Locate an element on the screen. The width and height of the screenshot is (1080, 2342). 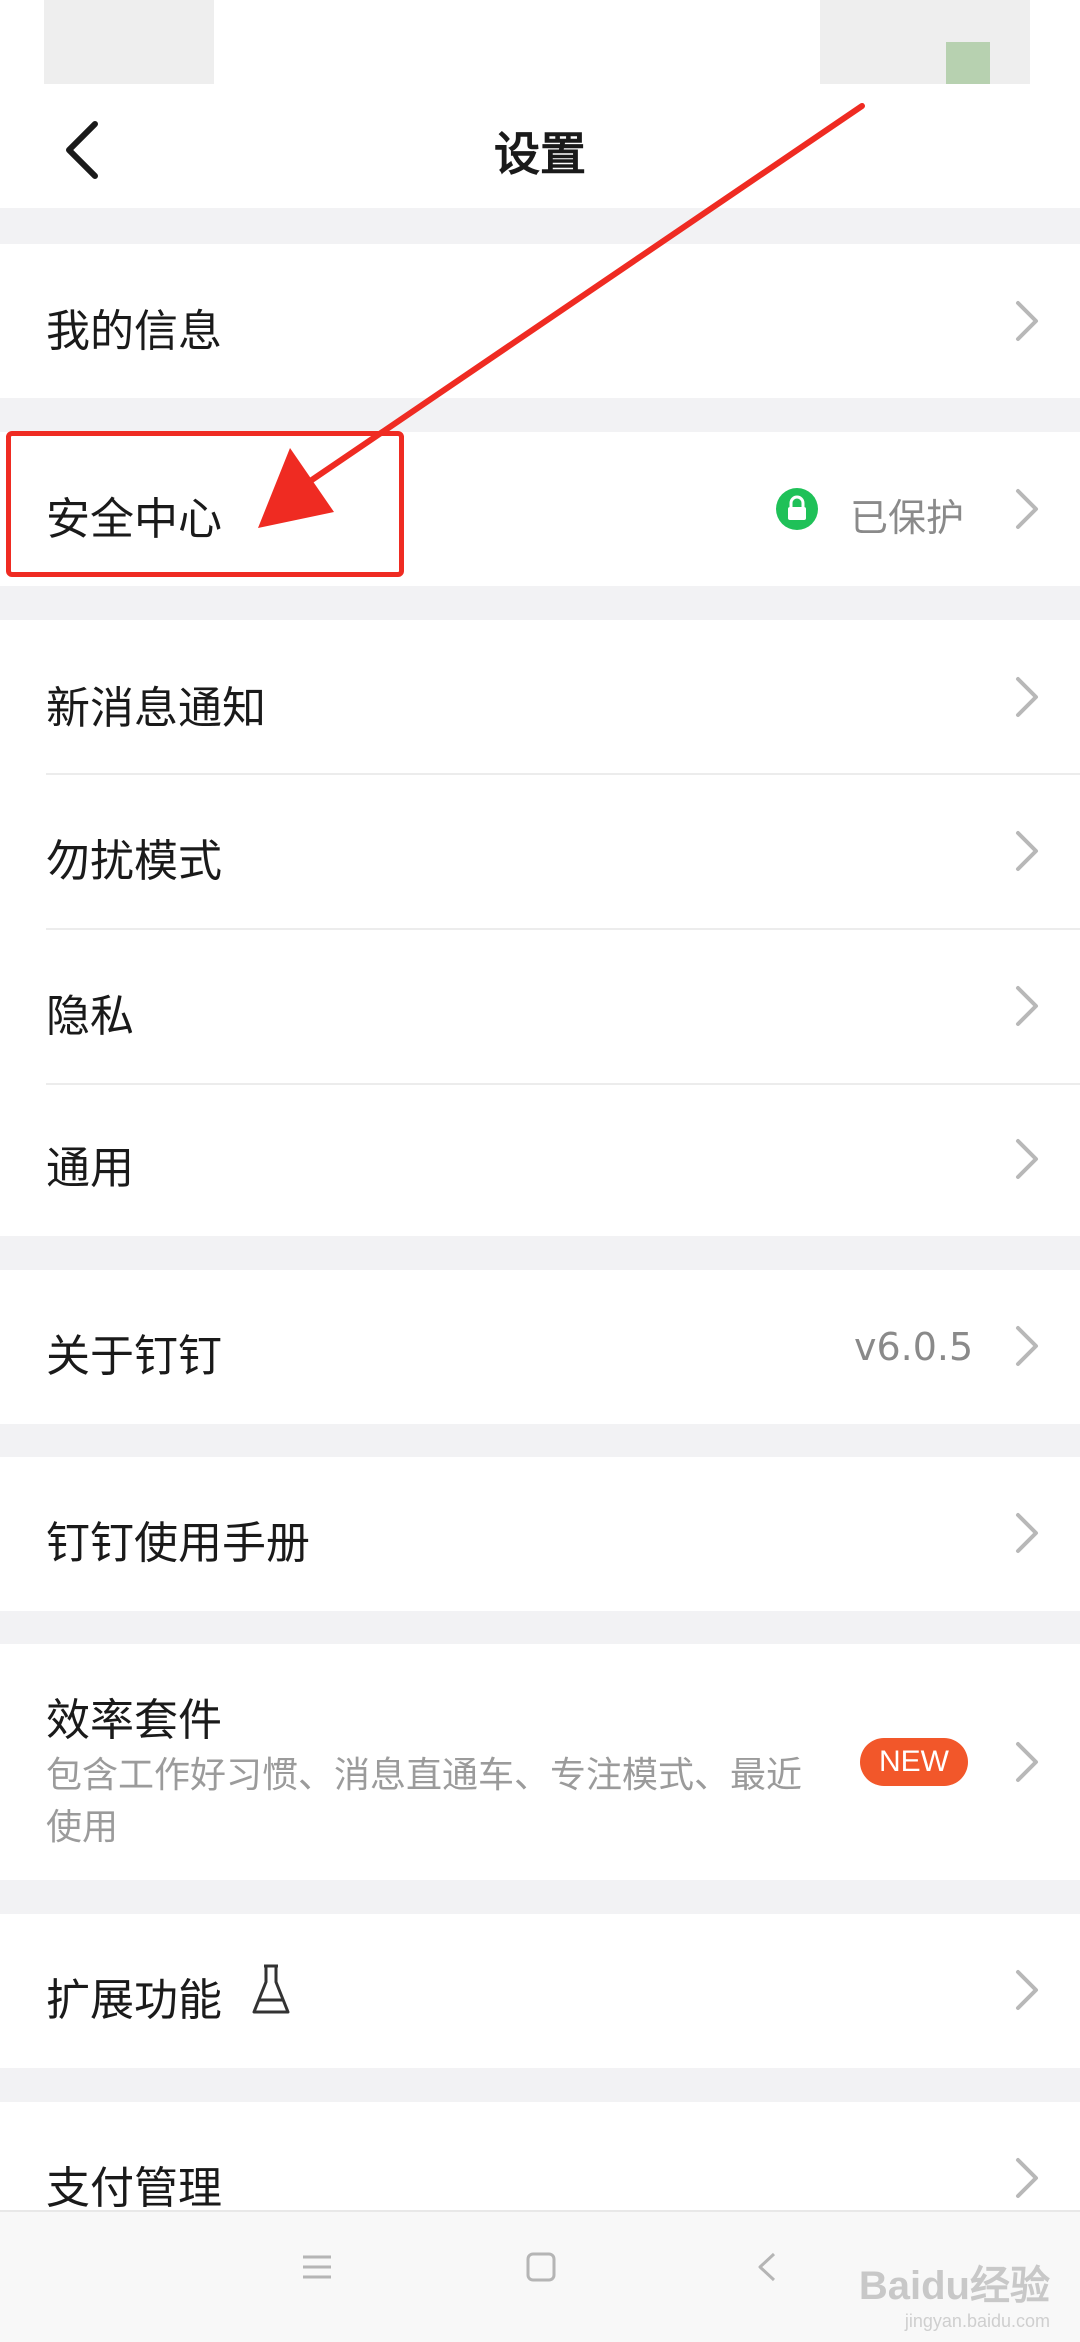
status-bar-right-blur is located at coordinates (925, 42).